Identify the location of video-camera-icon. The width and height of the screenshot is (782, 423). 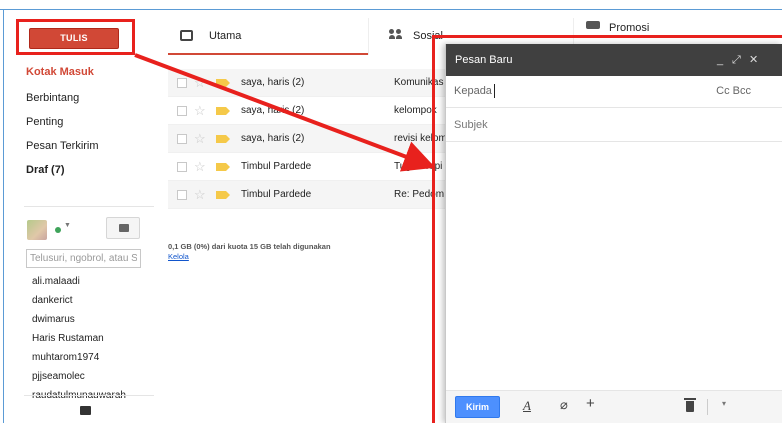
(124, 228).